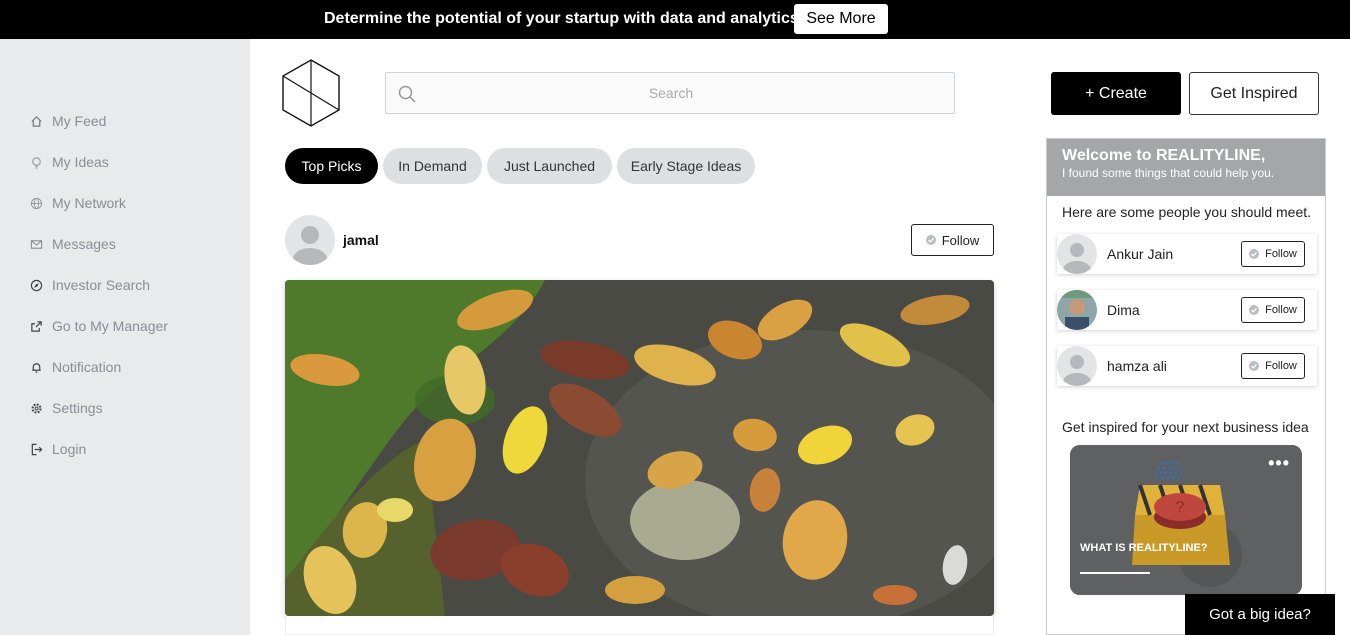  Describe the element at coordinates (639, 625) in the screenshot. I see `post-card-footer` at that location.